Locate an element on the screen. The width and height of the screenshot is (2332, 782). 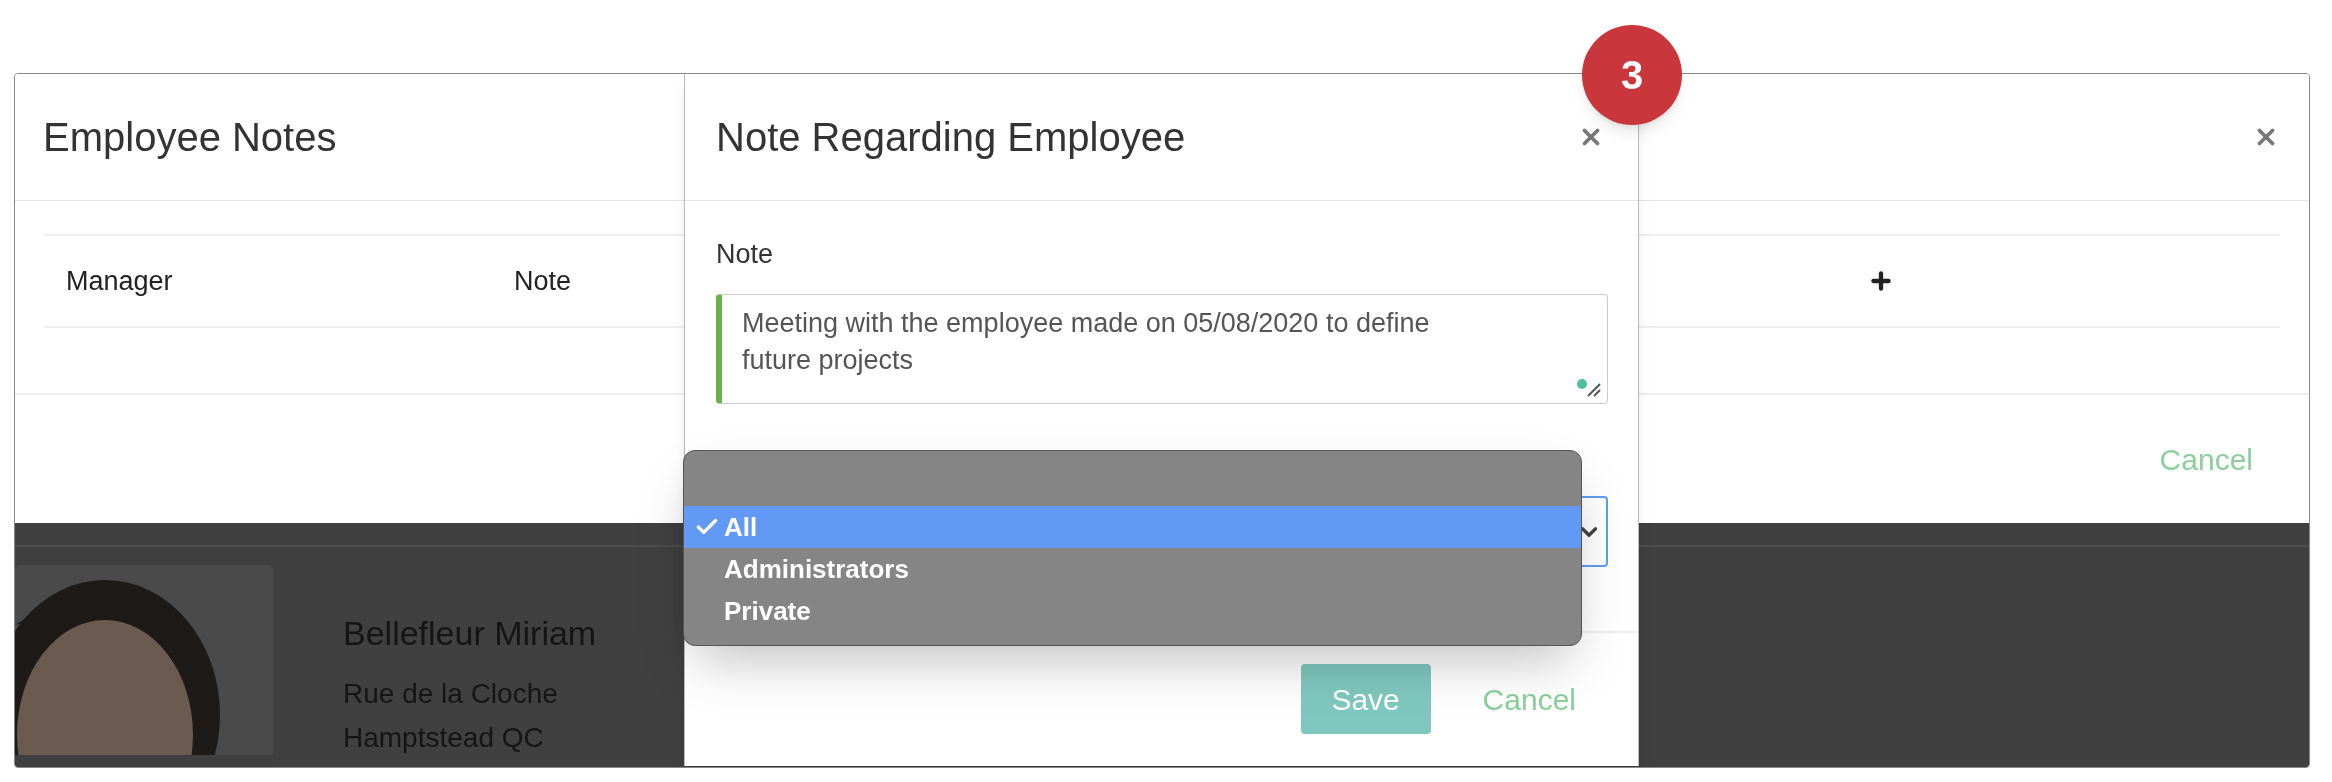
dialog-title: Employee Notes is located at coordinates (190, 137).